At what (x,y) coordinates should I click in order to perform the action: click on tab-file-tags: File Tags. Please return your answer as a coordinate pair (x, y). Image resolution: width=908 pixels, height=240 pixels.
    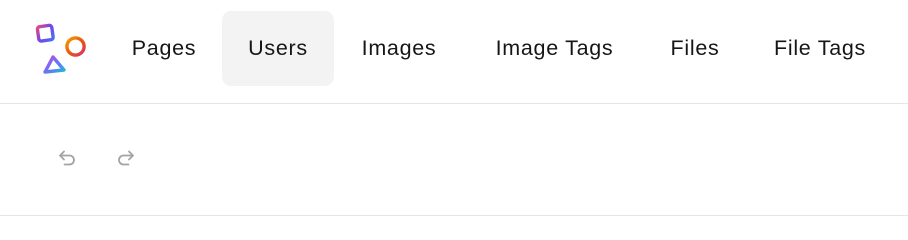
    Looking at the image, I should click on (820, 48).